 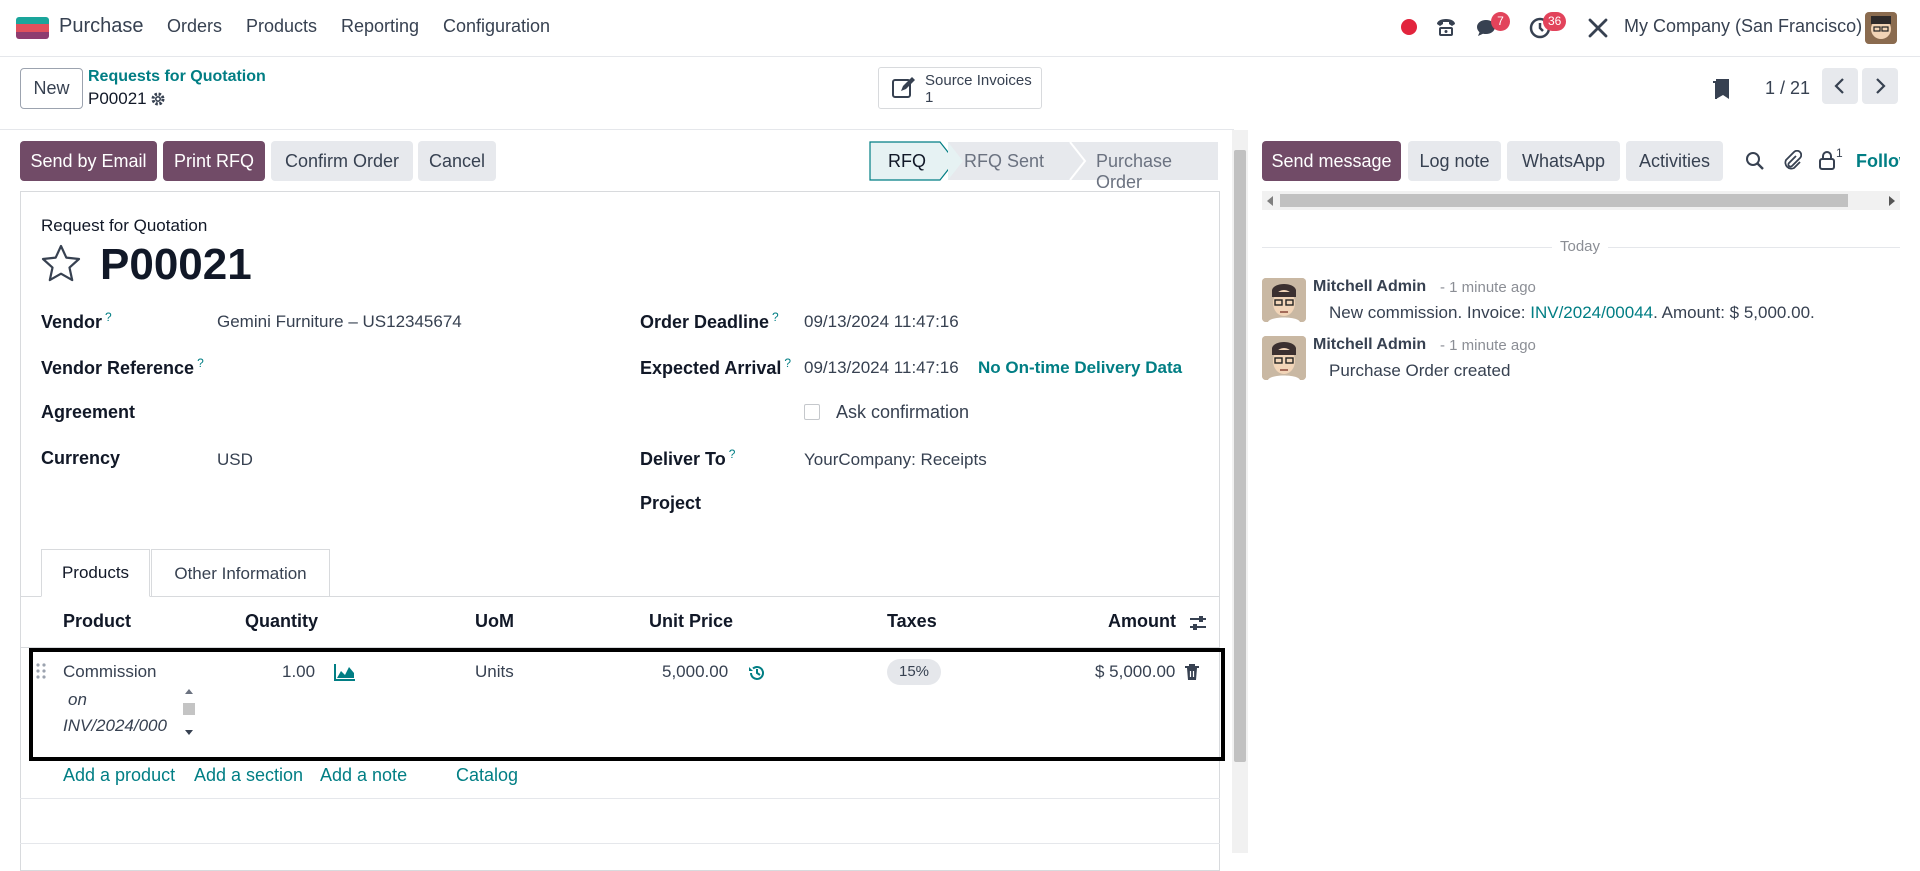 I want to click on description-scrollbar, so click(x=189, y=712).